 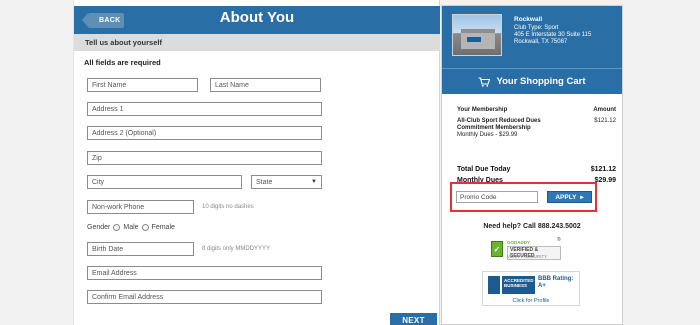 What do you see at coordinates (482, 110) in the screenshot?
I see `membership-header: Your Membership` at bounding box center [482, 110].